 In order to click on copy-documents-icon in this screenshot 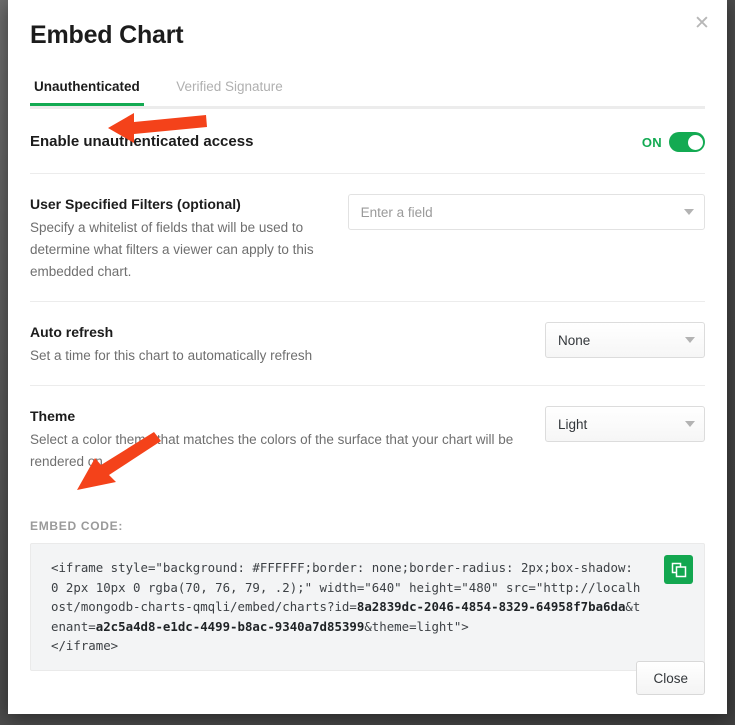, I will do `click(678, 569)`.